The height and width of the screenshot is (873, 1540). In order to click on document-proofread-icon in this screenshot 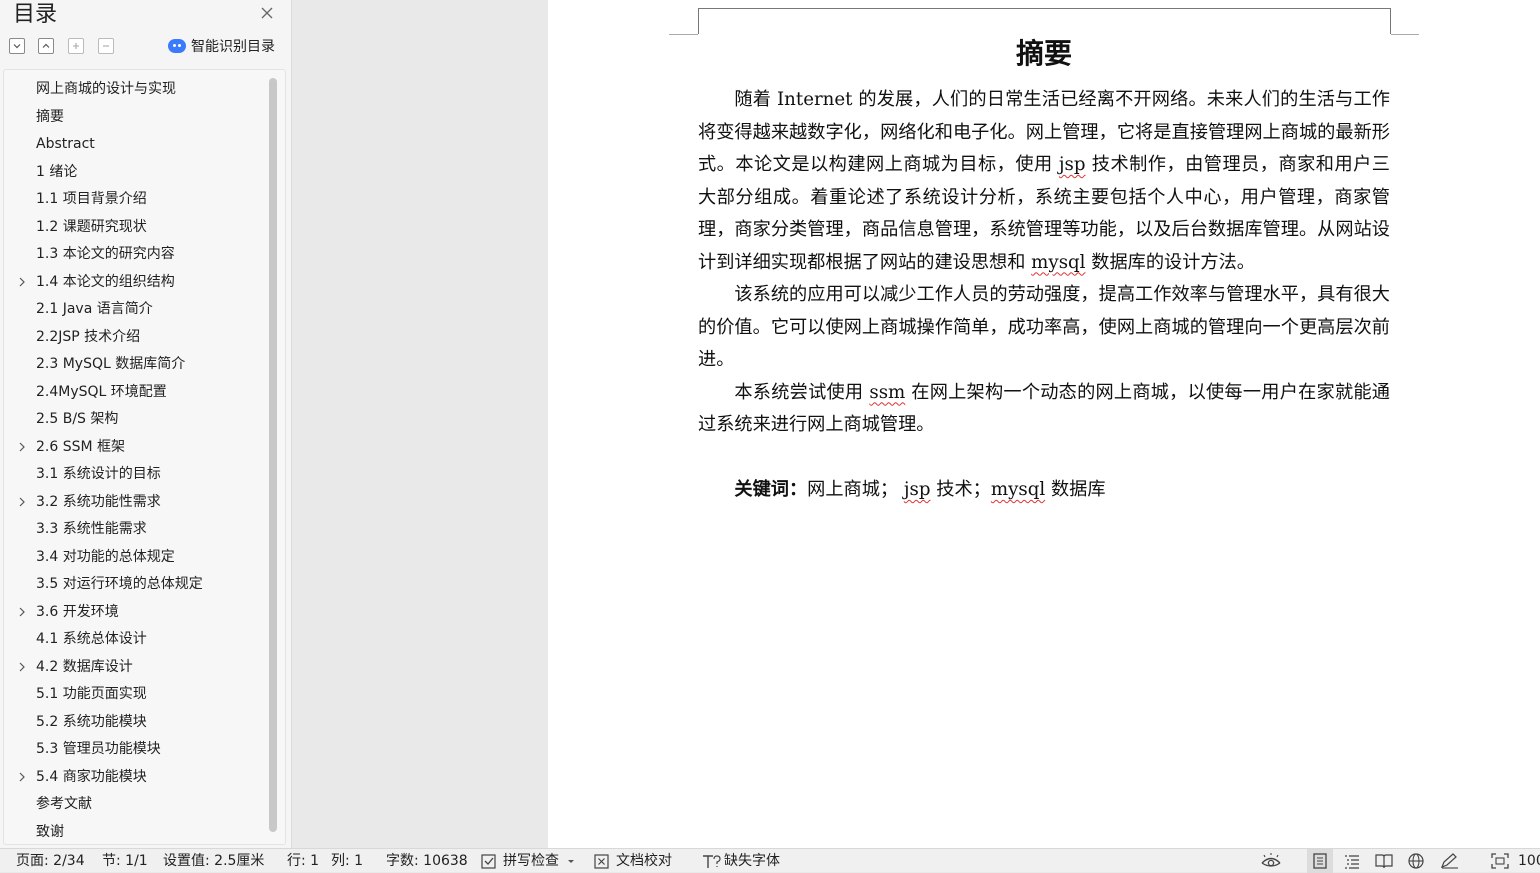, I will do `click(602, 861)`.